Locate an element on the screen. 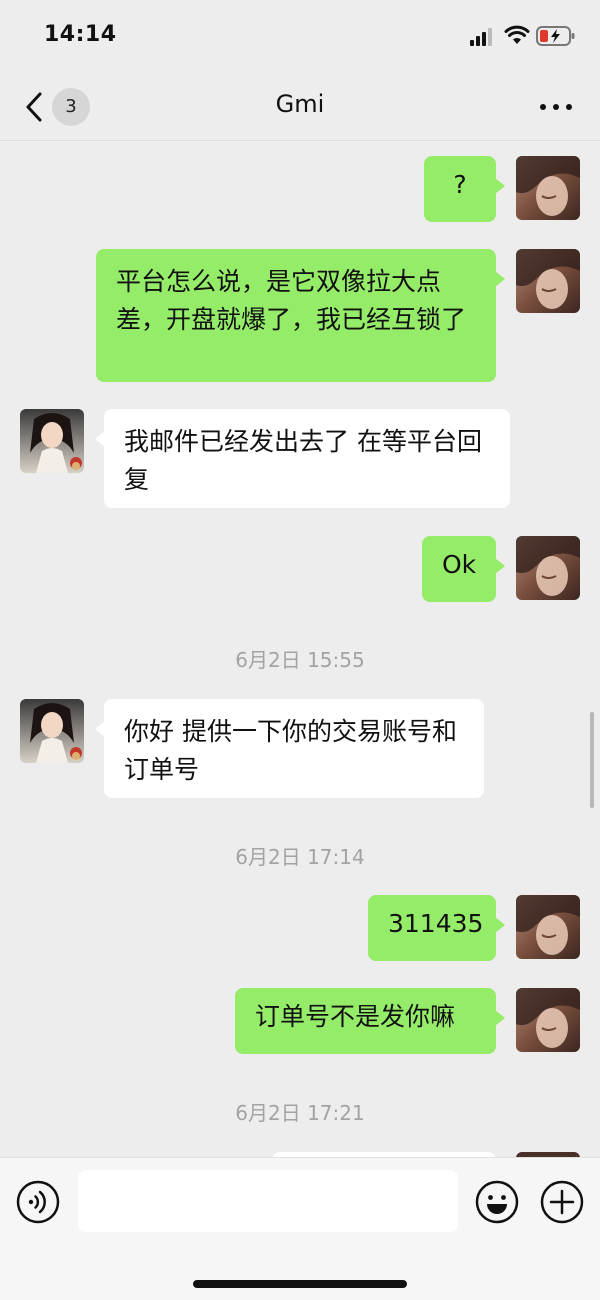 Image resolution: width=600 pixels, height=1300 pixels. status-time: 14:14 is located at coordinates (80, 34).